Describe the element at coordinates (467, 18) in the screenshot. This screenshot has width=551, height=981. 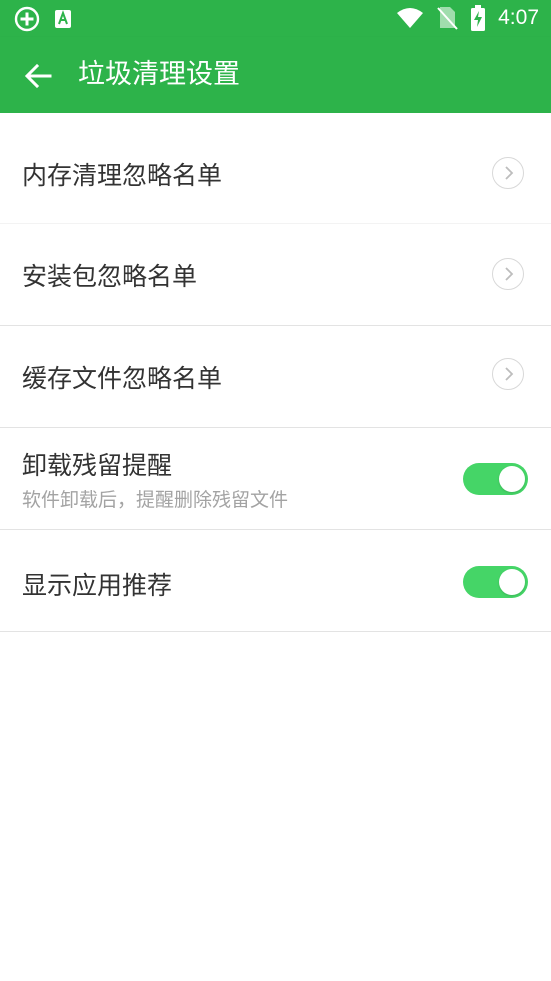
I see `status-right-icons: 4:07` at that location.